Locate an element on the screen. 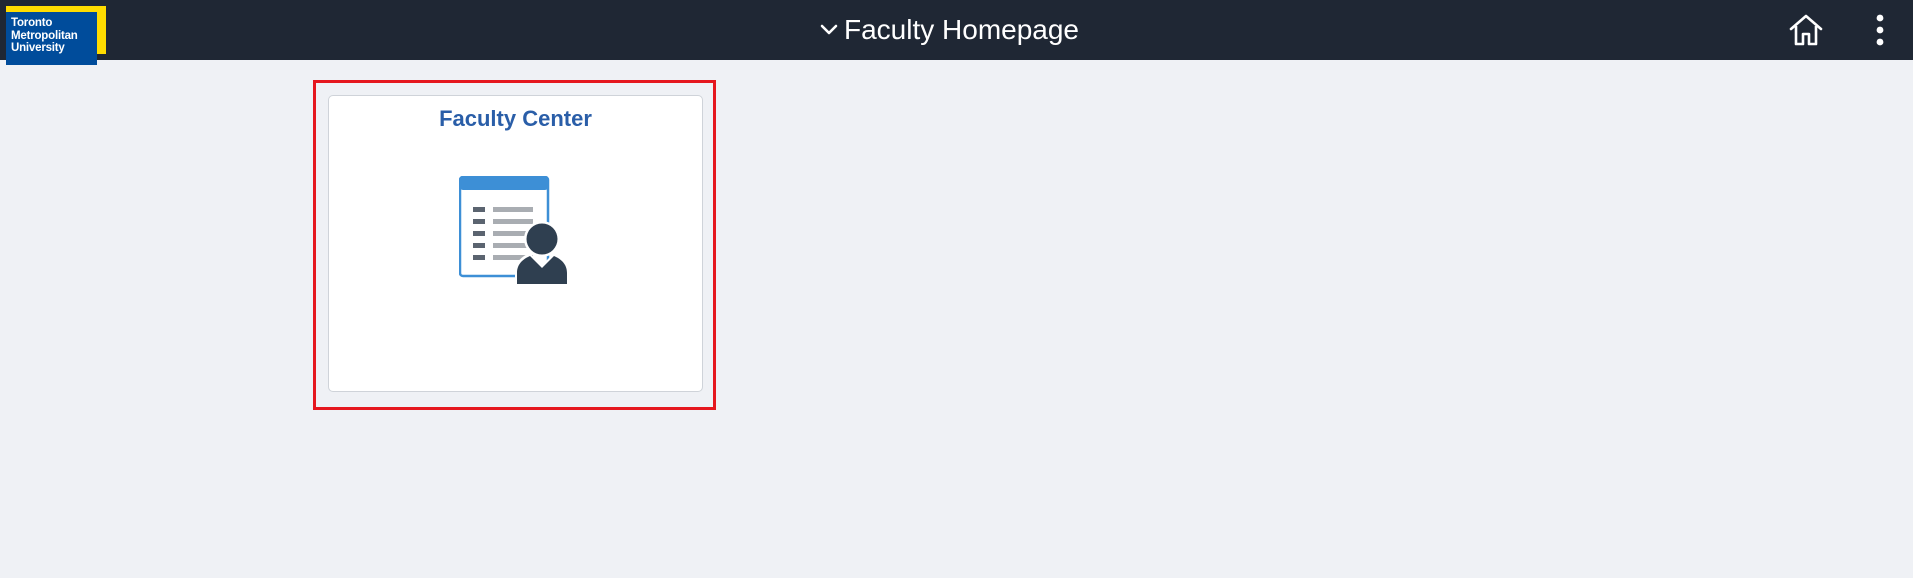  homepage-selector: Faculty Homepage is located at coordinates (948, 30).